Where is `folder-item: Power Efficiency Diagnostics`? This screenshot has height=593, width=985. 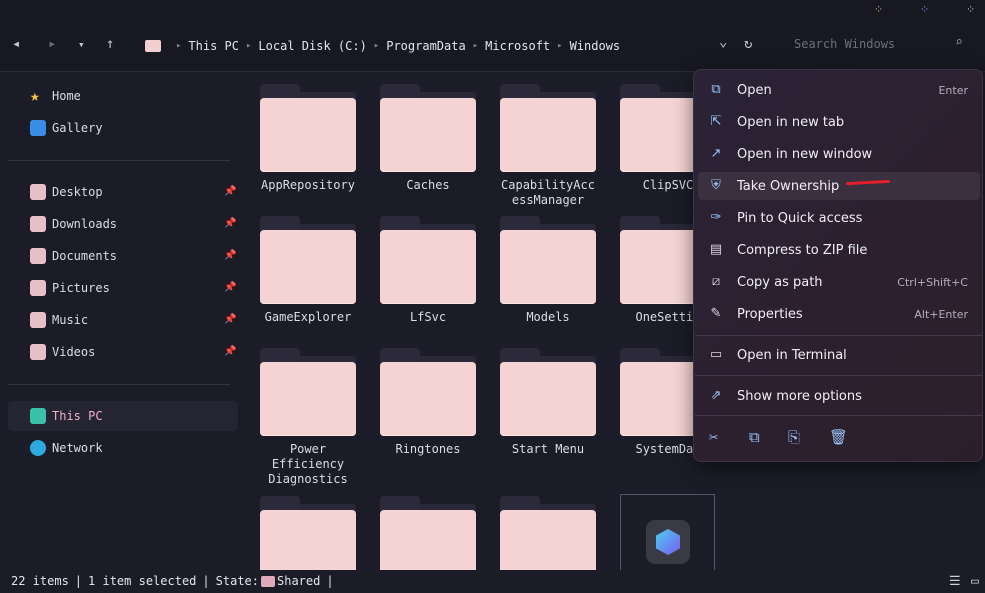 folder-item: Power Efficiency Diagnostics is located at coordinates (308, 417).